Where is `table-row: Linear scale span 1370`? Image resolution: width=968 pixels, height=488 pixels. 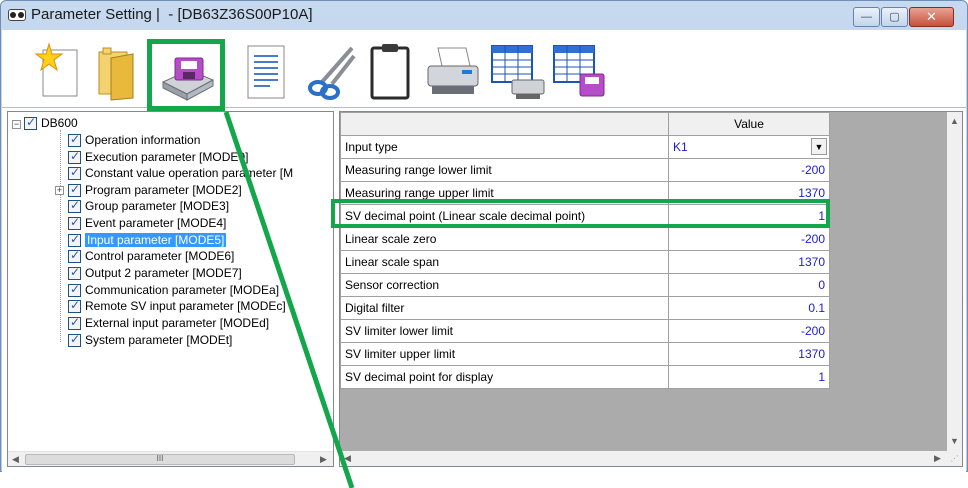 table-row: Linear scale span 1370 is located at coordinates (585, 262).